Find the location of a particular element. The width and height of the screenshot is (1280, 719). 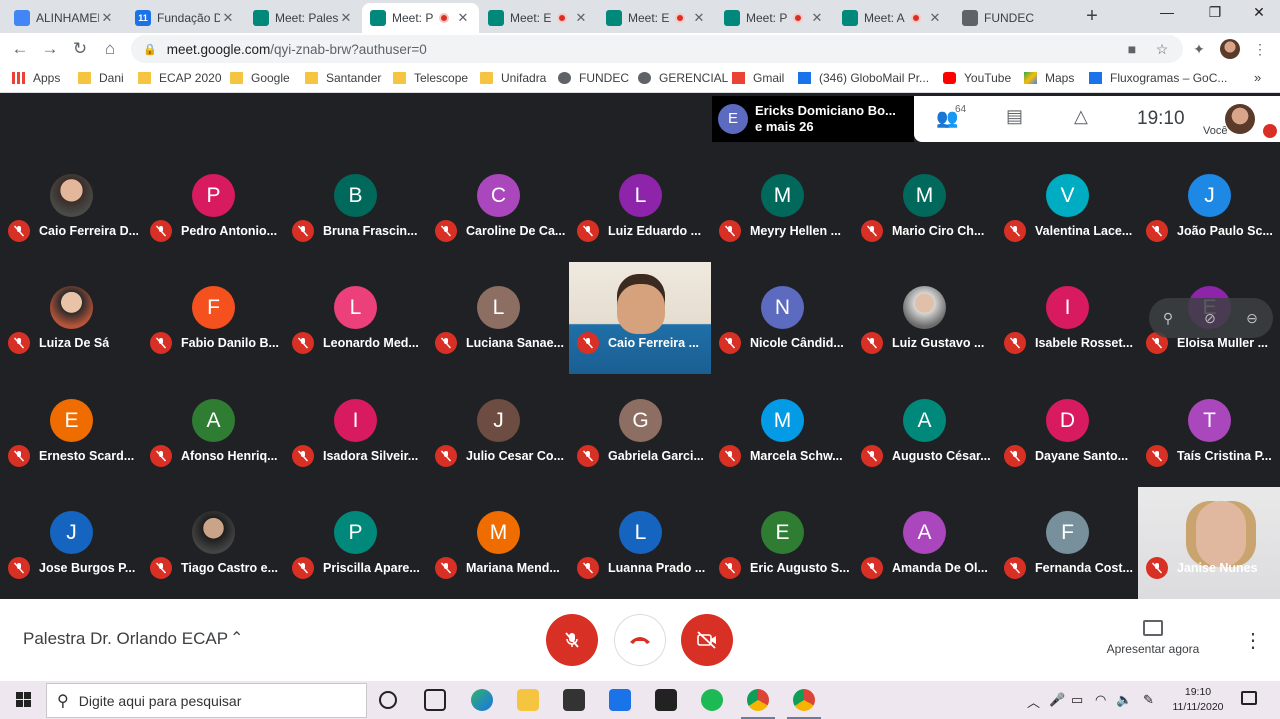

camera-toggle-button is located at coordinates (707, 640).